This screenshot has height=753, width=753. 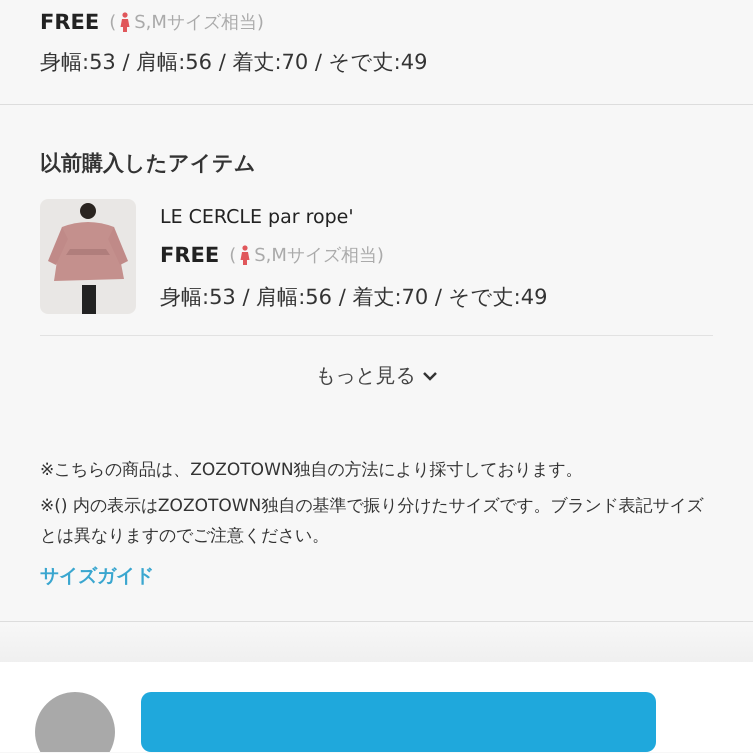 I want to click on chevron-down-icon, so click(x=430, y=376).